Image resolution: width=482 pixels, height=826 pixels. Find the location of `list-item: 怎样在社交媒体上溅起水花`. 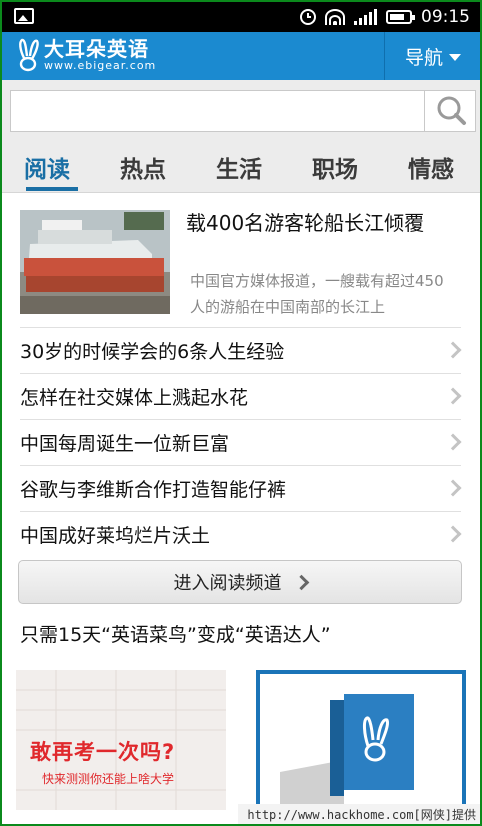

list-item: 怎样在社交媒体上溅起水花 is located at coordinates (241, 396).